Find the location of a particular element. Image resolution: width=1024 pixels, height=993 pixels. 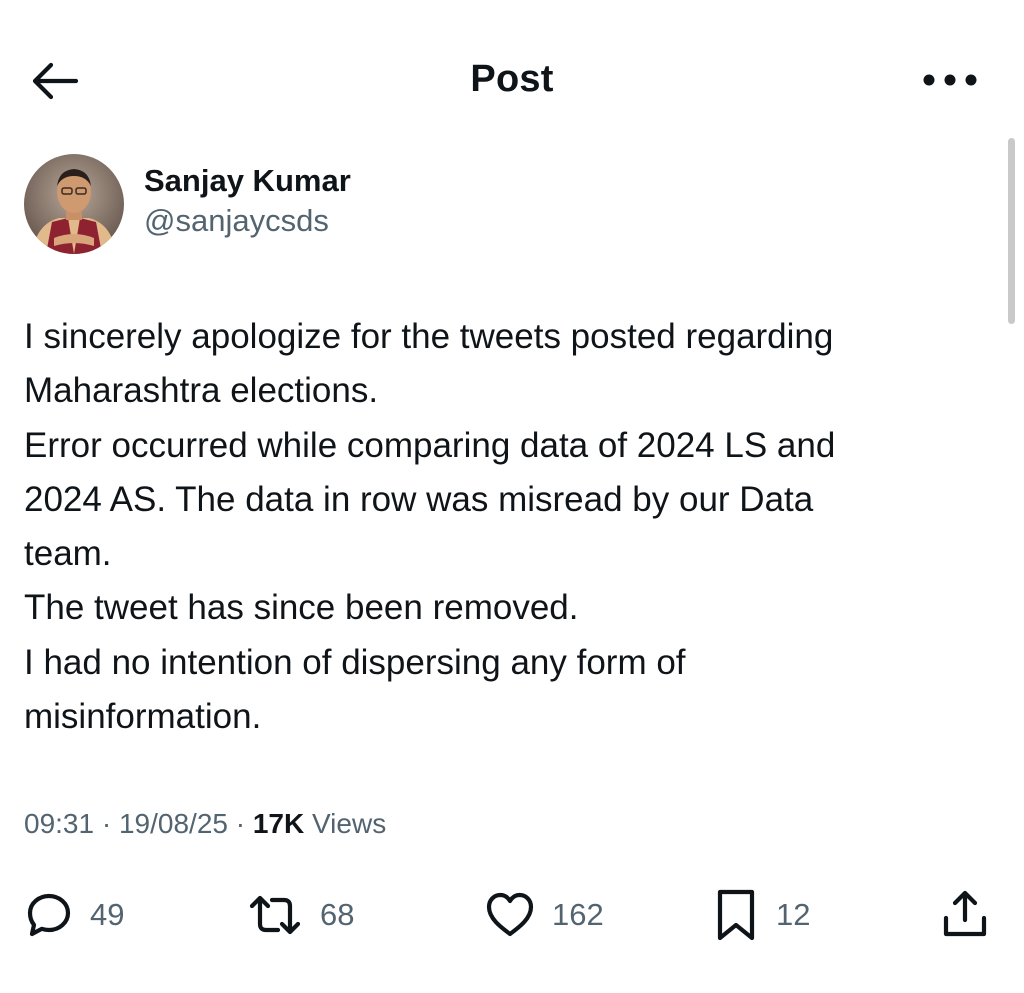

action-bar: 49 68 162 12 is located at coordinates (512, 915).